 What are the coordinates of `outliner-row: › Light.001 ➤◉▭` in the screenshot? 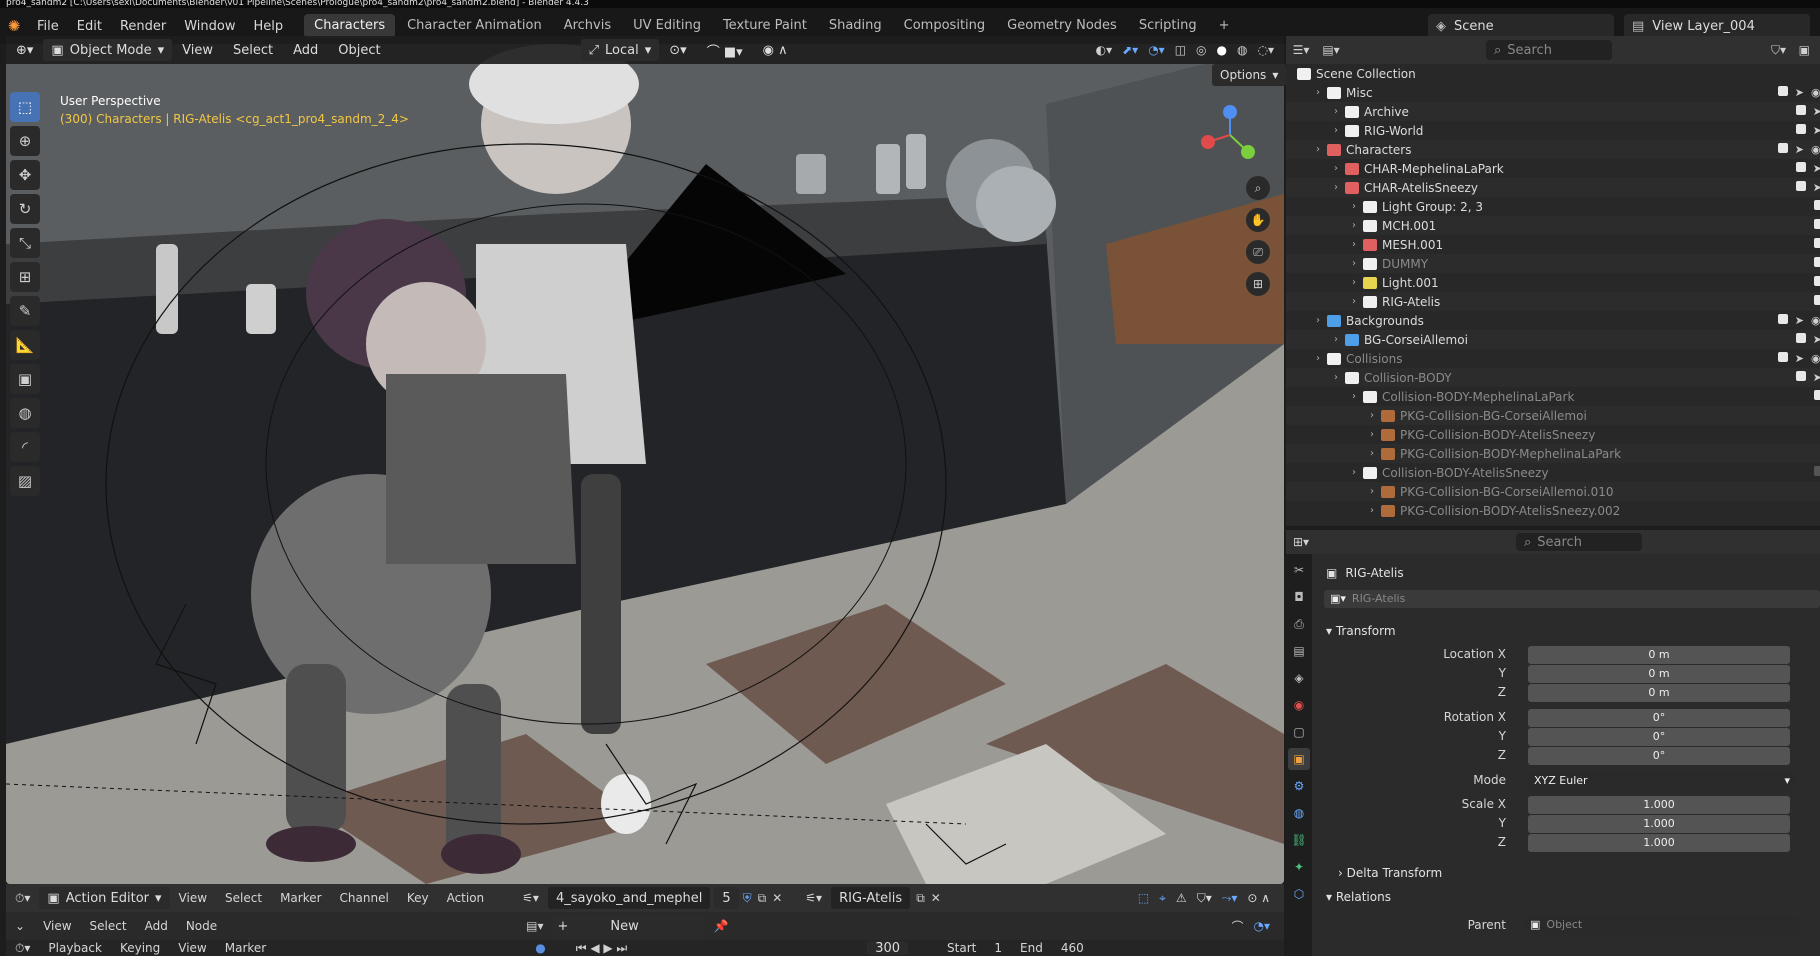 It's located at (1553, 282).